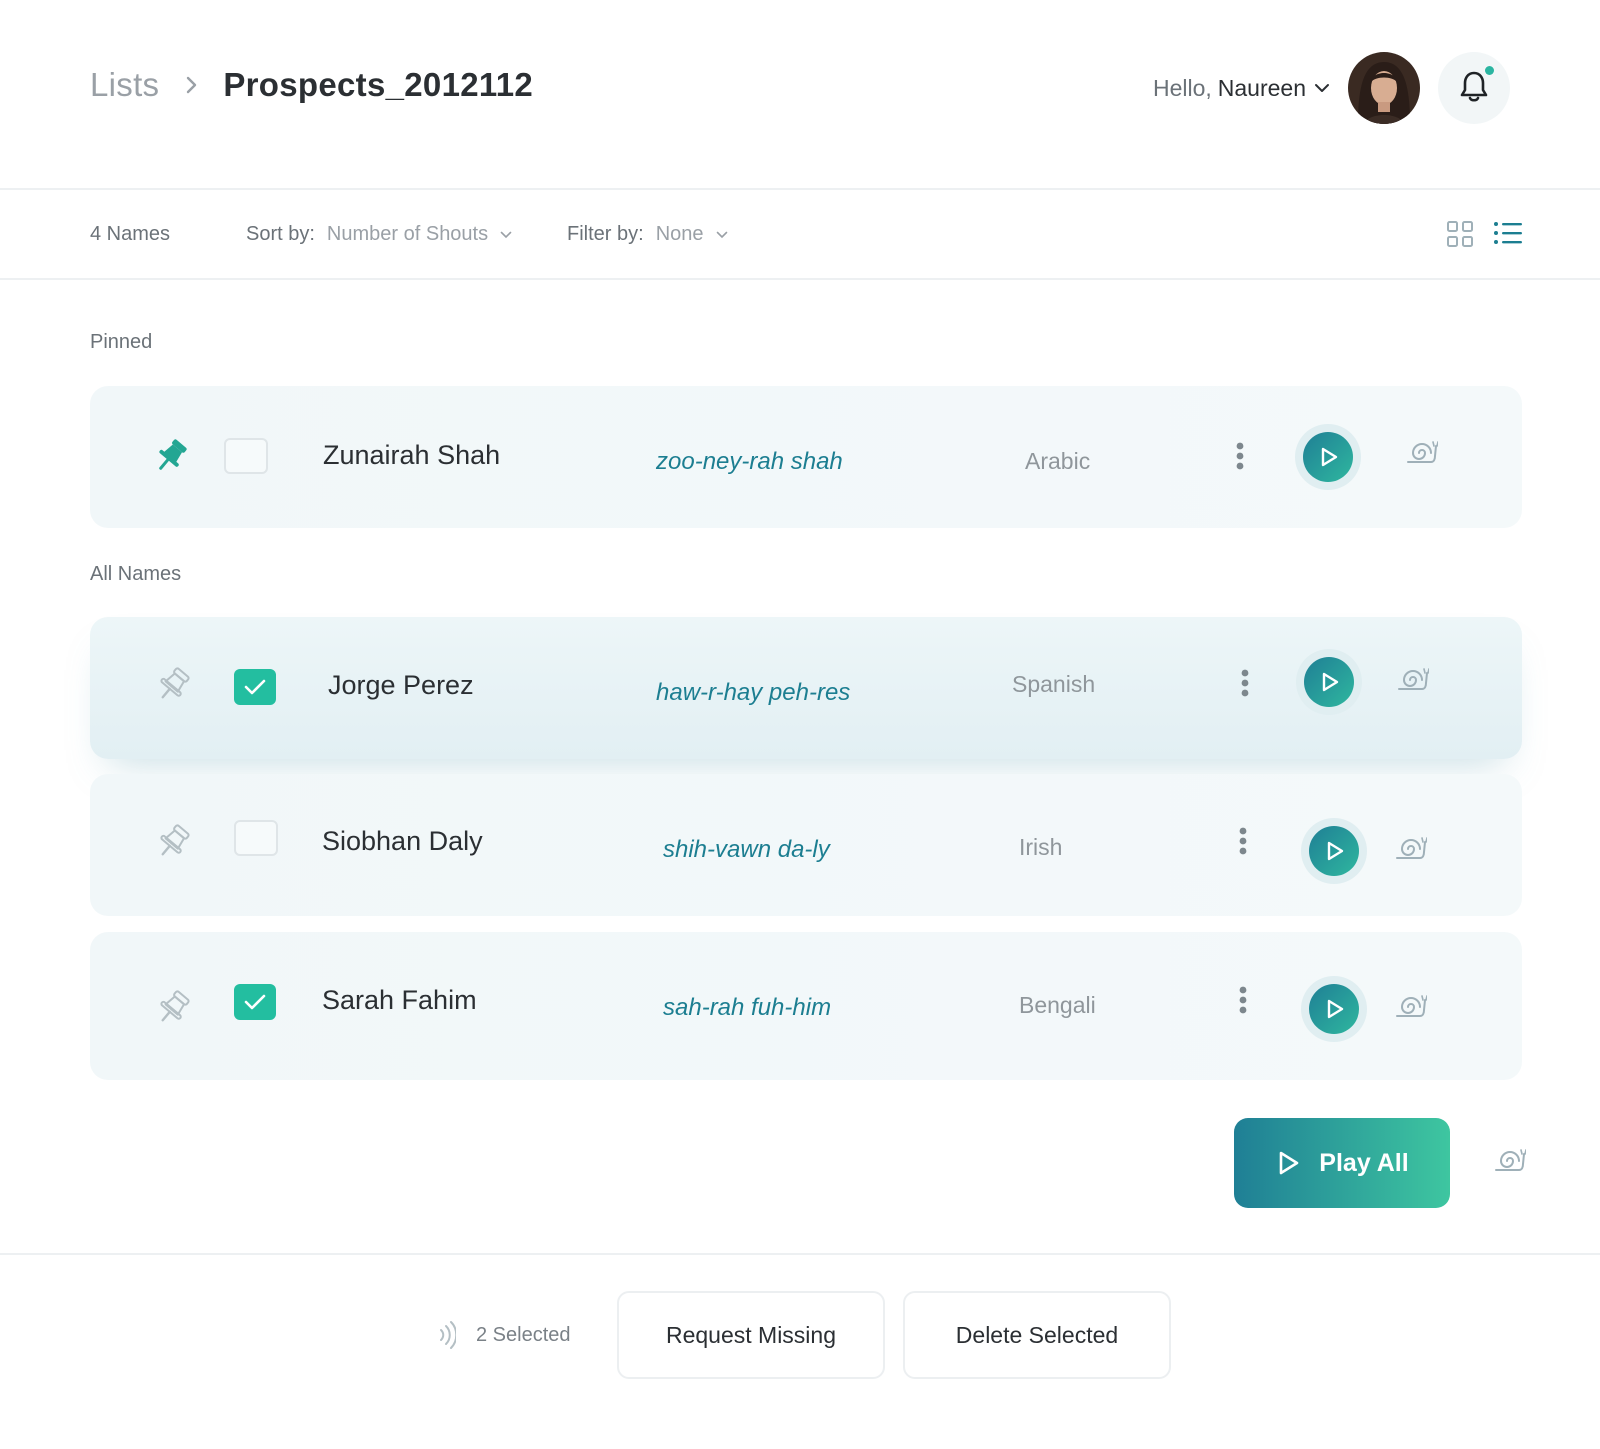  What do you see at coordinates (1057, 1005) in the screenshot?
I see `row-language: Bengali` at bounding box center [1057, 1005].